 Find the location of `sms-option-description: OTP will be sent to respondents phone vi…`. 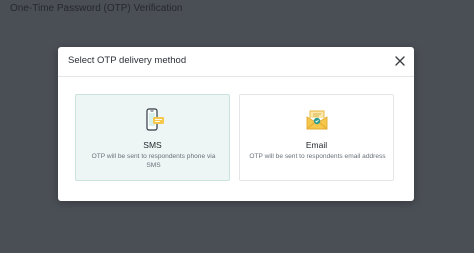

sms-option-description: OTP will be sent to respondents phone vi… is located at coordinates (153, 161).